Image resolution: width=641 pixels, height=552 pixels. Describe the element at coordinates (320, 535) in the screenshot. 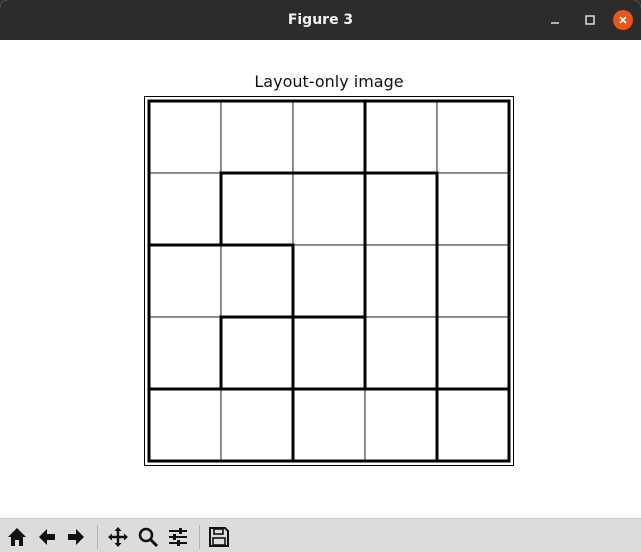

I see `navigation-toolbar` at that location.